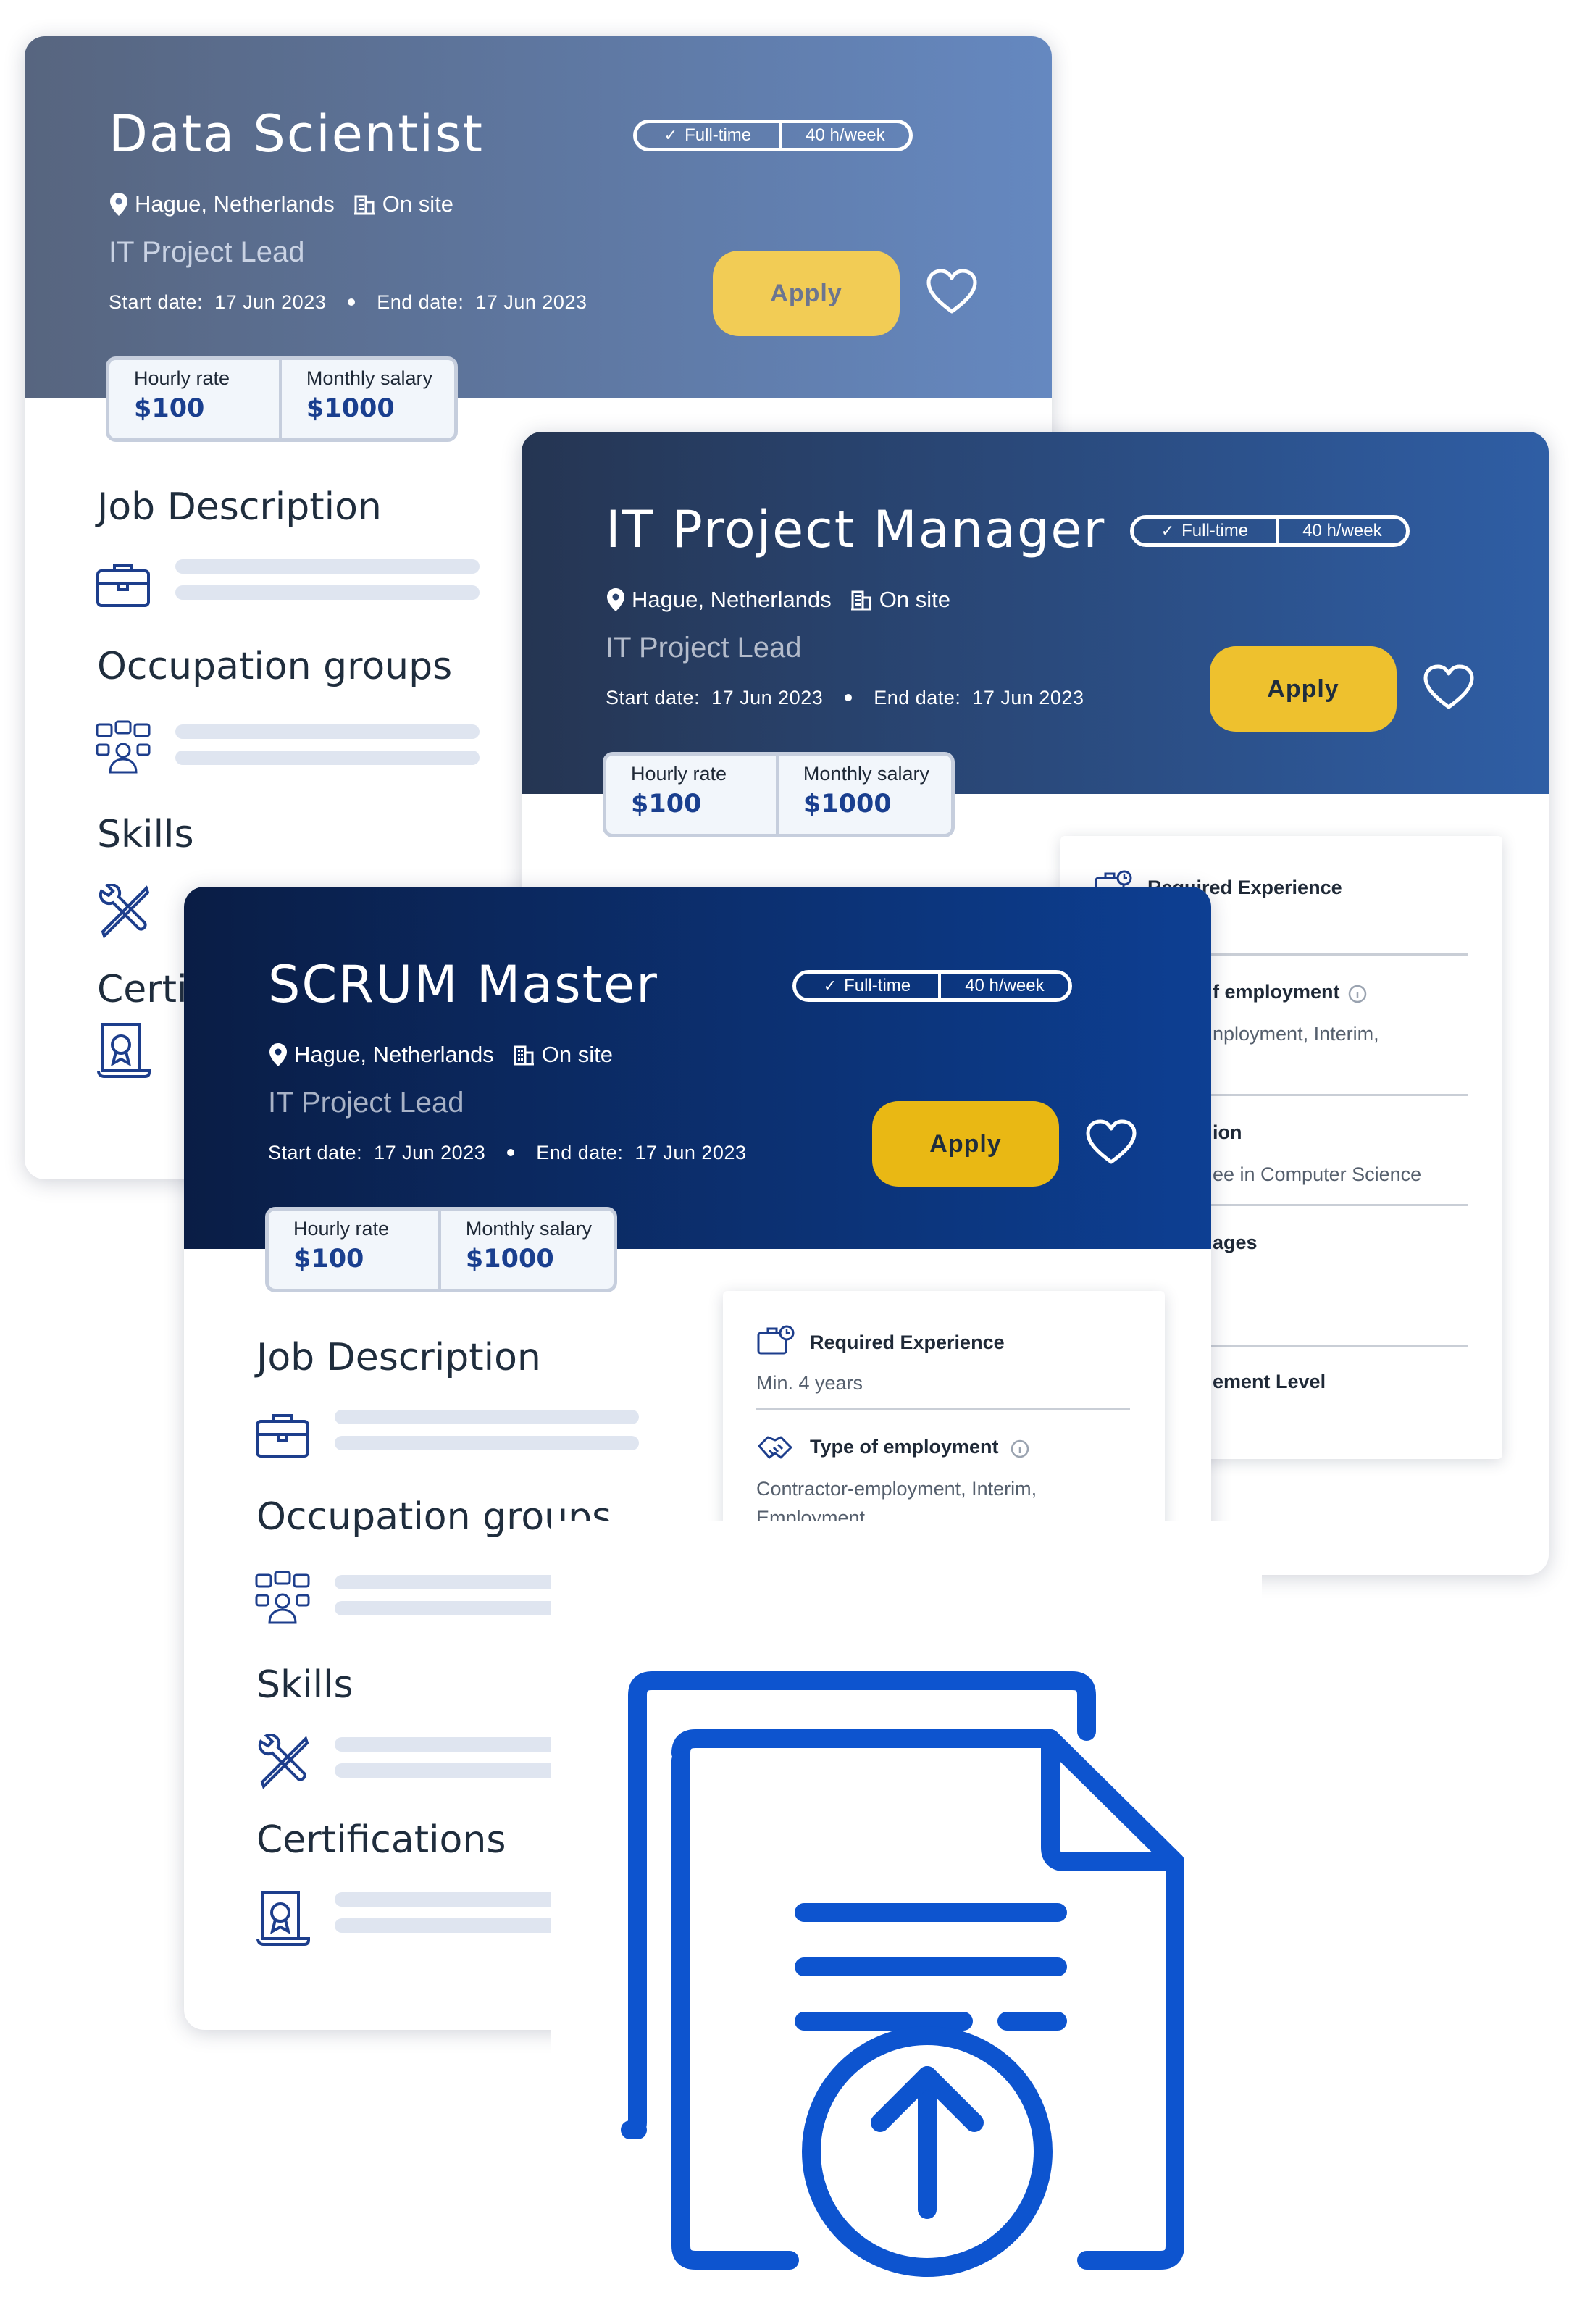  Describe the element at coordinates (463, 985) in the screenshot. I see `job-title: SCRUM Master` at that location.